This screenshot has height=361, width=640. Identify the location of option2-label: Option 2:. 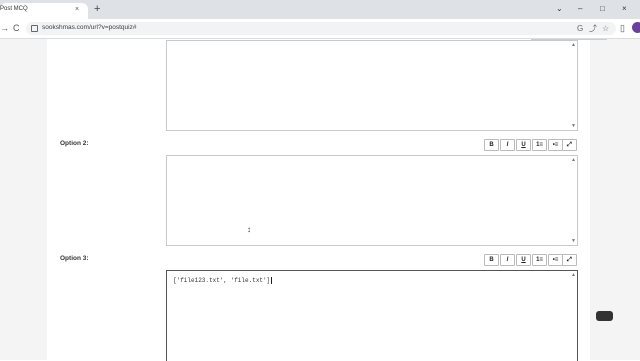
(74, 143).